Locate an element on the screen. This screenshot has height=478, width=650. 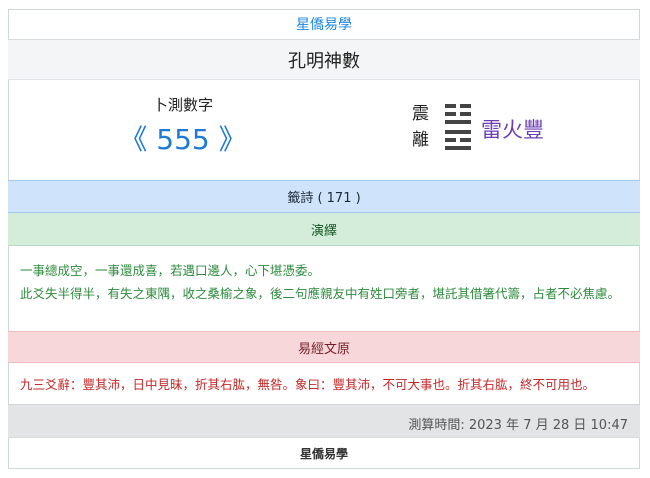
poem-section-header: 籤詩 ( 171 ) is located at coordinates (324, 196).